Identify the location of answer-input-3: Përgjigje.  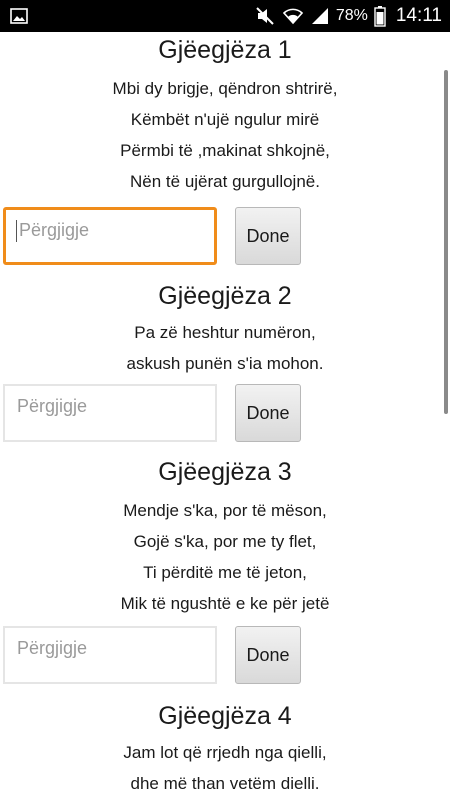
(110, 655).